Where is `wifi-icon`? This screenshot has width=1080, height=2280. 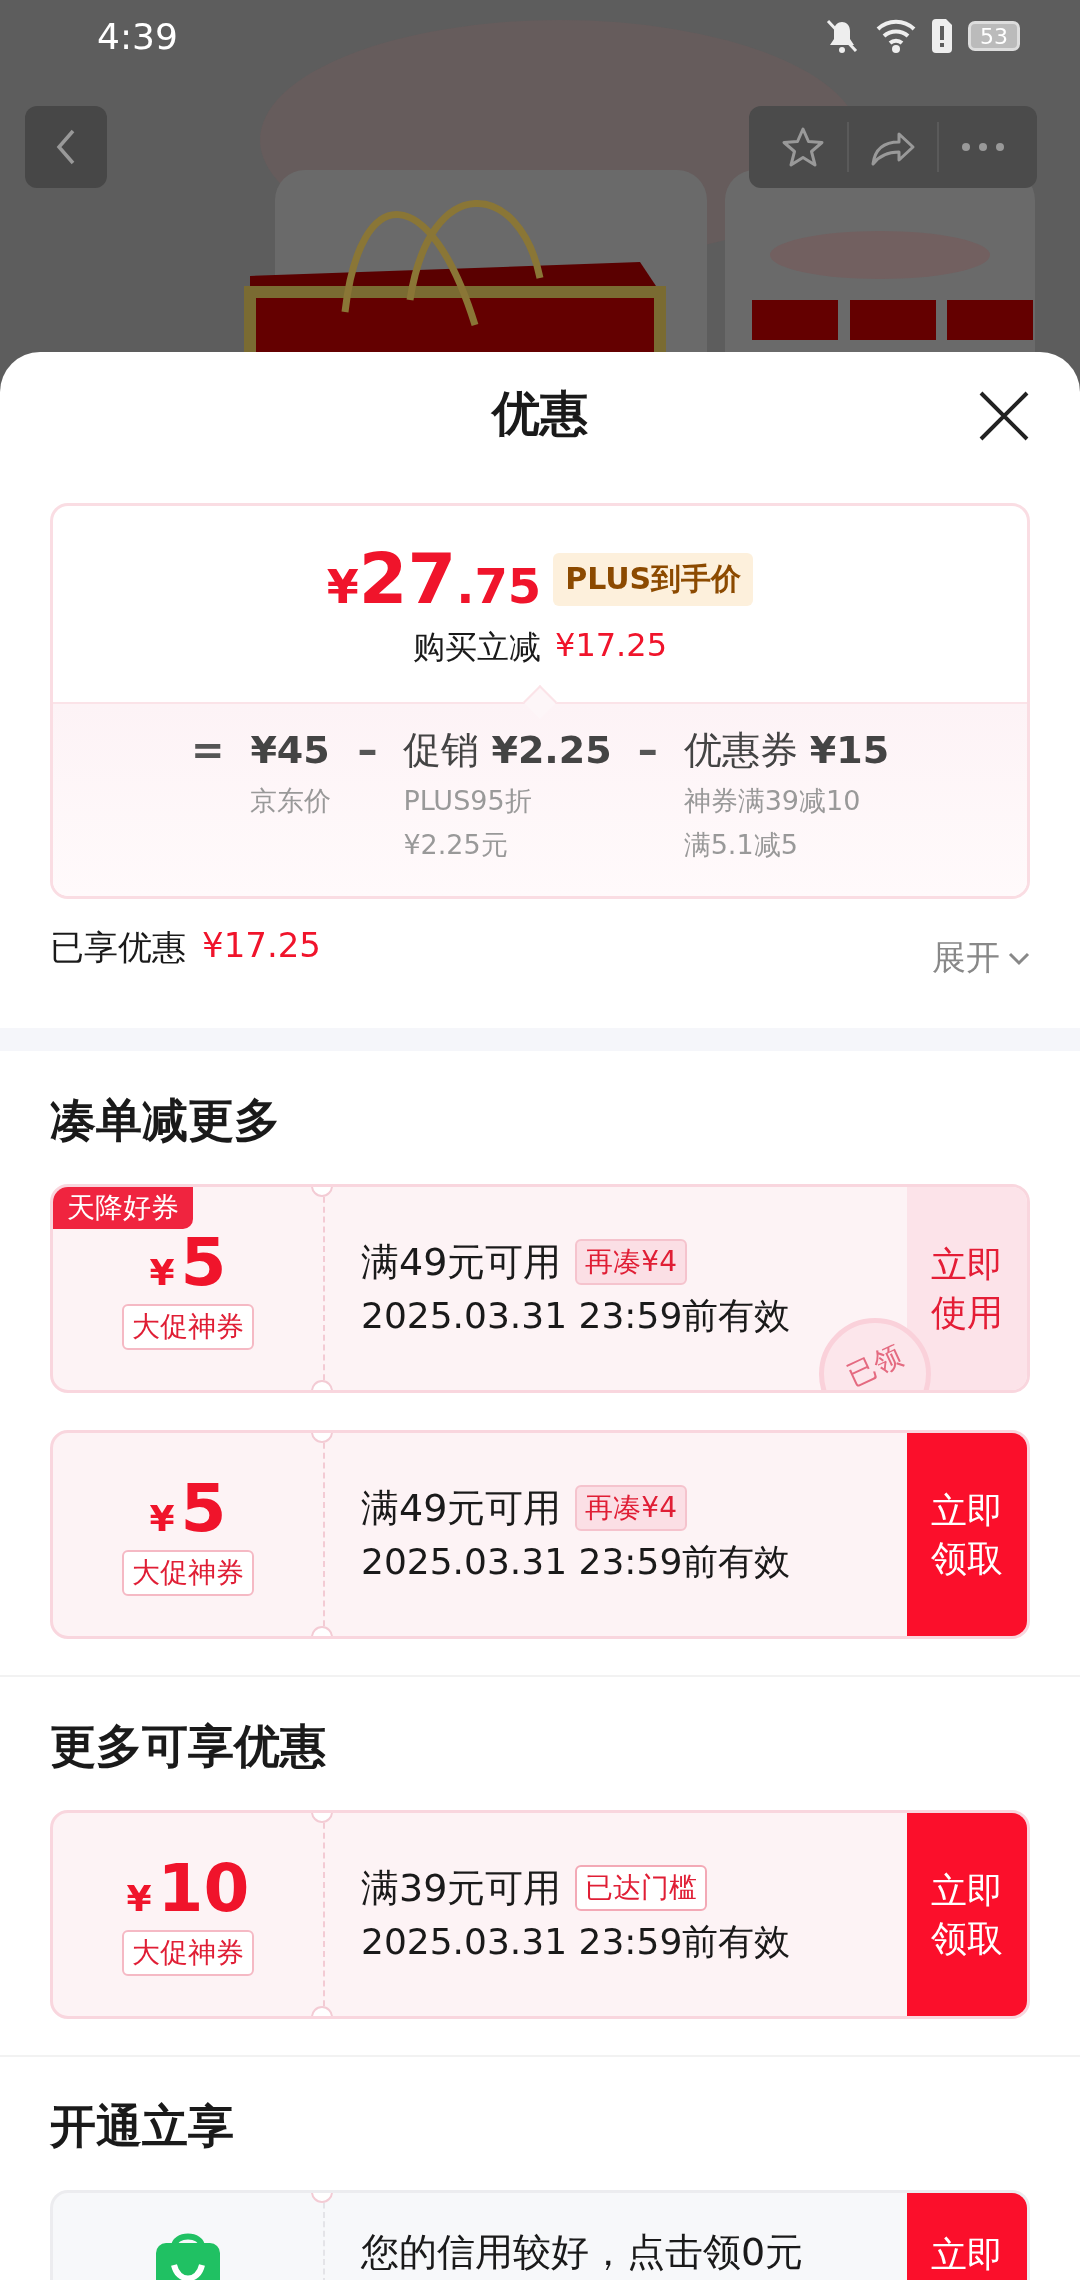 wifi-icon is located at coordinates (896, 36).